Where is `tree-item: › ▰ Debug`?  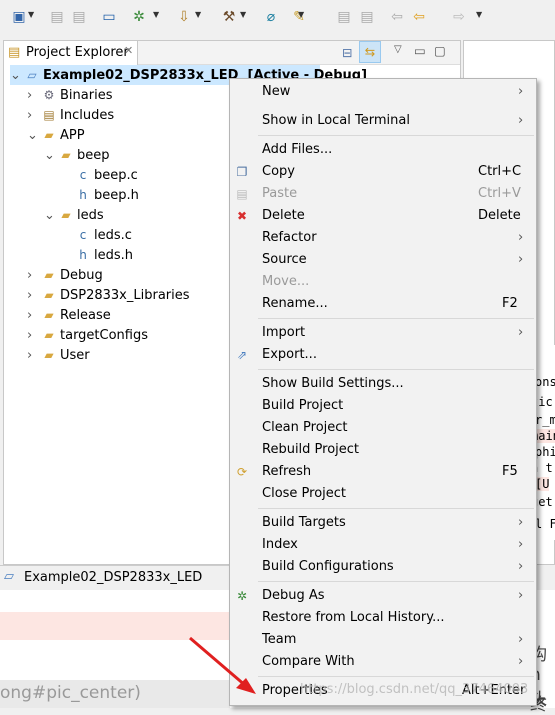
tree-item: › ▰ Debug is located at coordinates (65, 275).